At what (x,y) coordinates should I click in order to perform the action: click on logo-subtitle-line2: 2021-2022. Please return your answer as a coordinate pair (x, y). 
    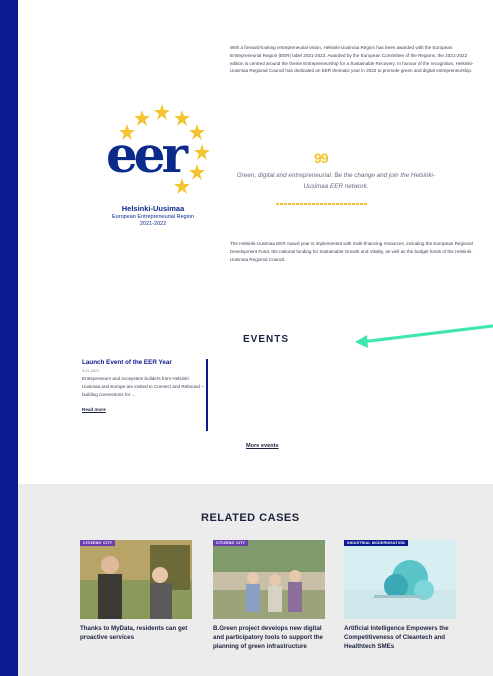
    Looking at the image, I should click on (153, 224).